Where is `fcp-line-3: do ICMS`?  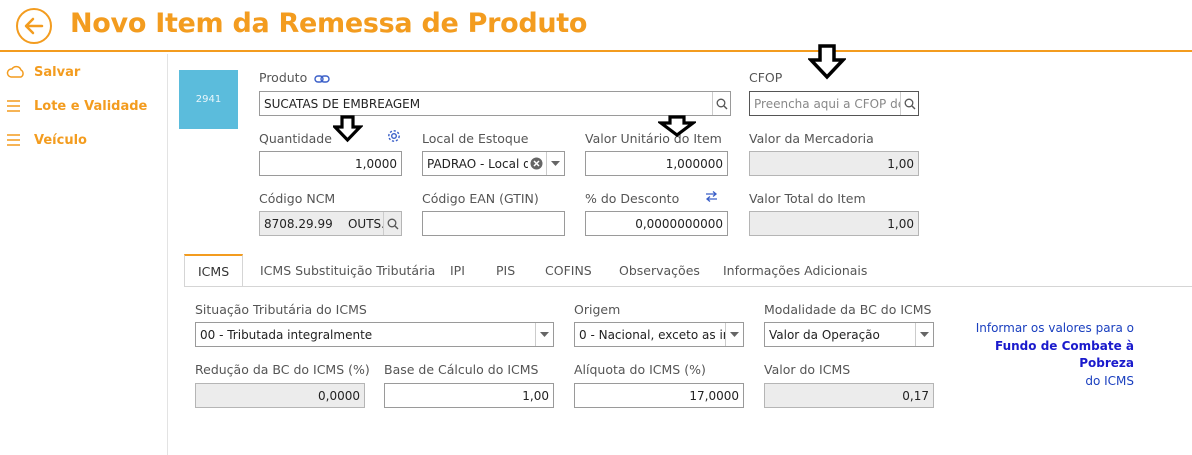 fcp-line-3: do ICMS is located at coordinates (1109, 380).